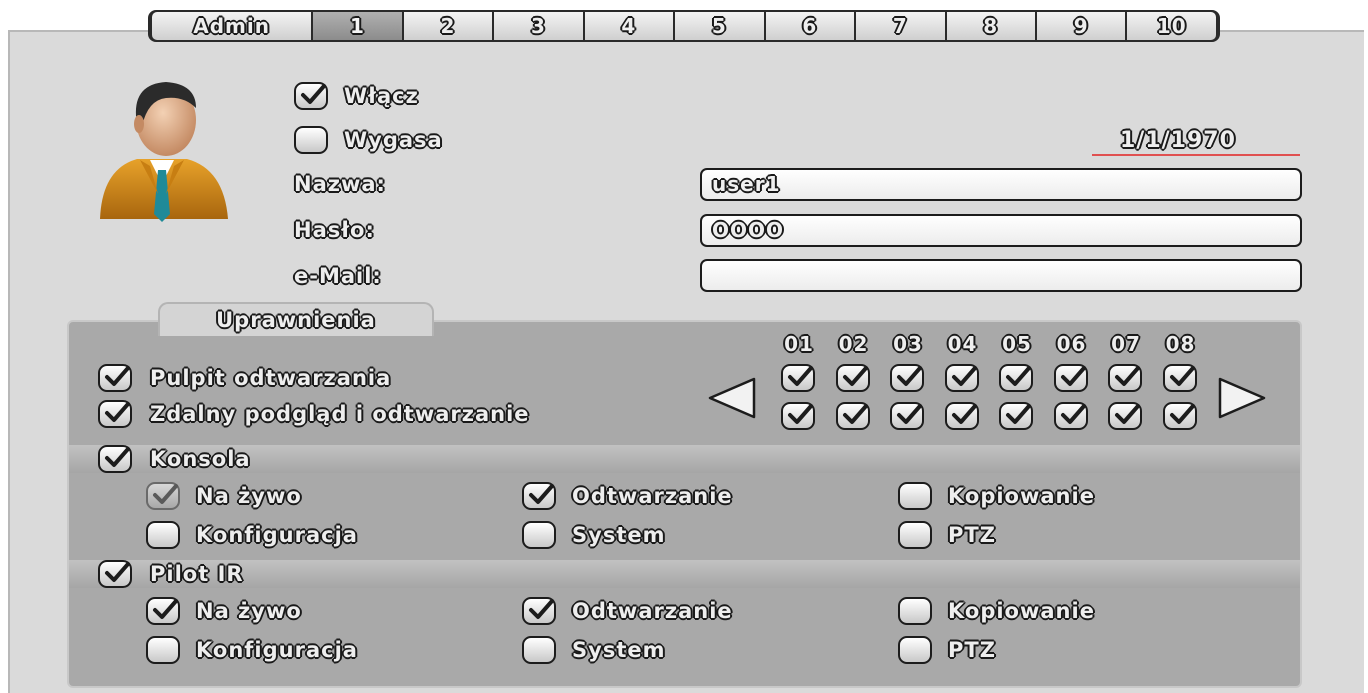  What do you see at coordinates (900, 26) in the screenshot?
I see `tab-7: 7` at bounding box center [900, 26].